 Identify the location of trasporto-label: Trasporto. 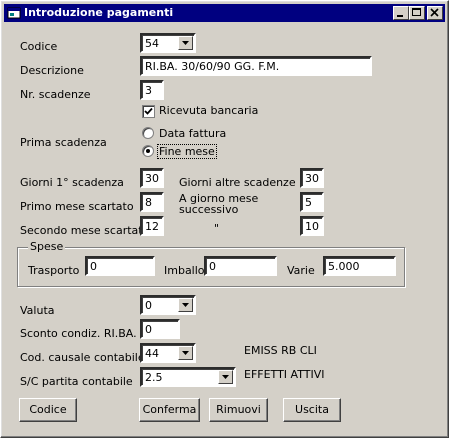
(54, 270).